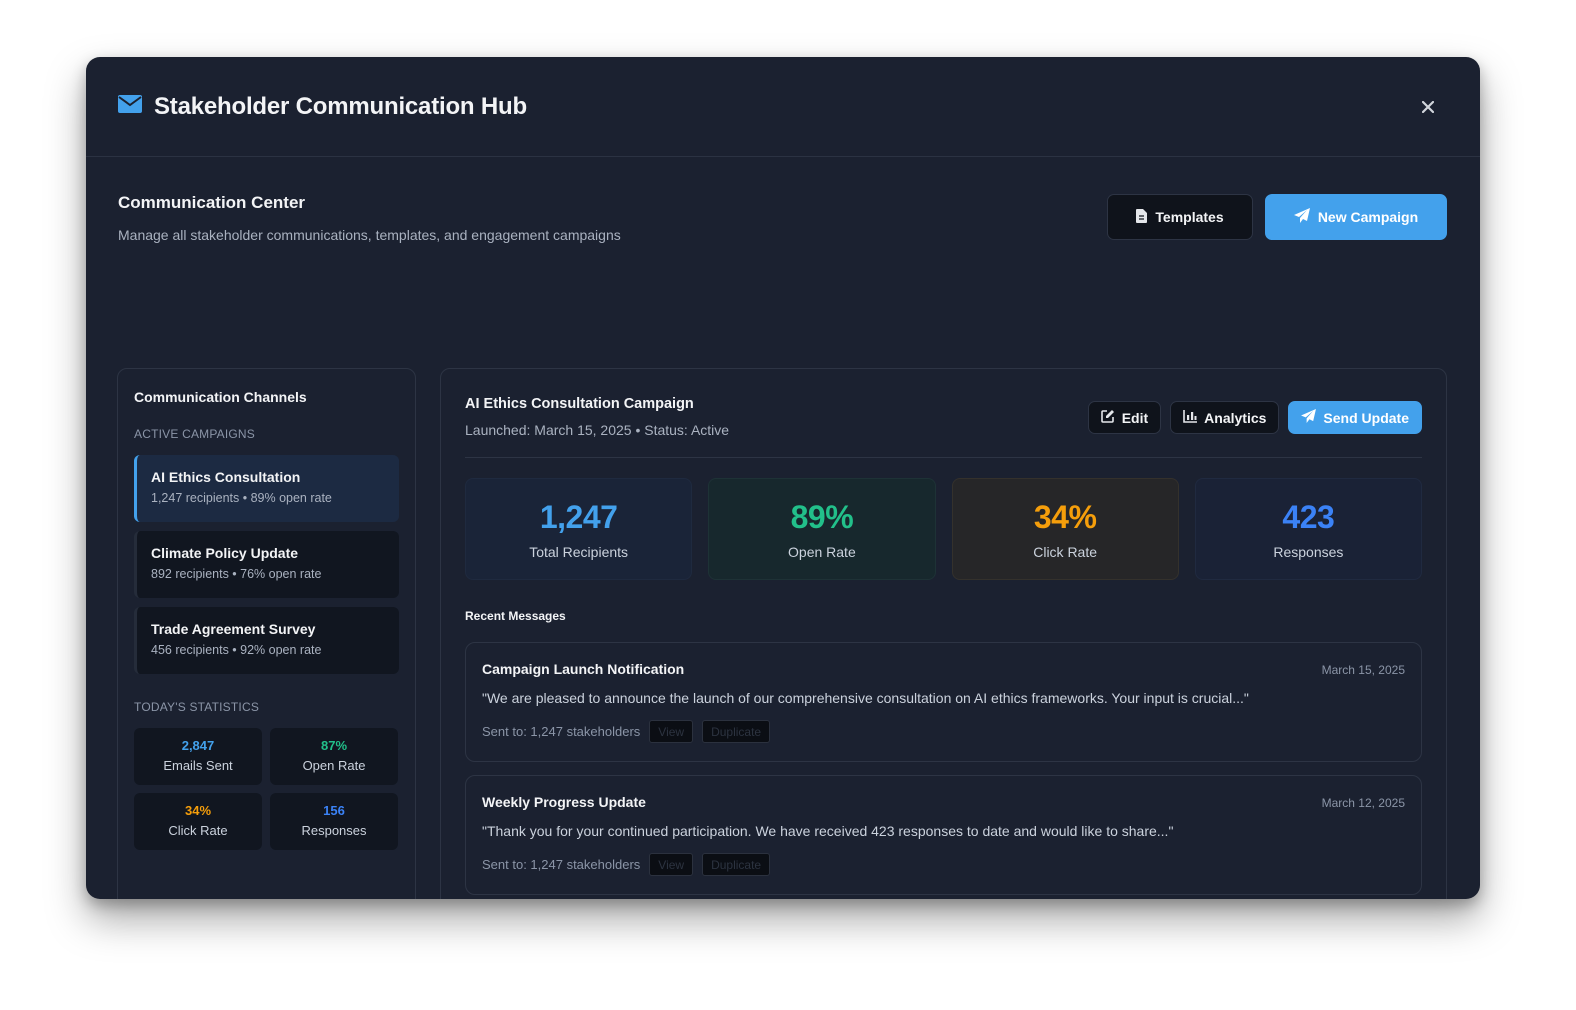 This screenshot has height=1010, width=1576. Describe the element at coordinates (198, 745) in the screenshot. I see `stat-value: 2,847` at that location.